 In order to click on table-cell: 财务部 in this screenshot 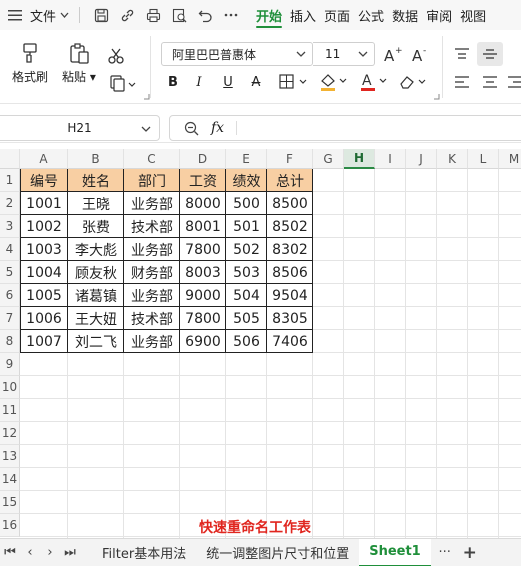, I will do `click(152, 272)`.